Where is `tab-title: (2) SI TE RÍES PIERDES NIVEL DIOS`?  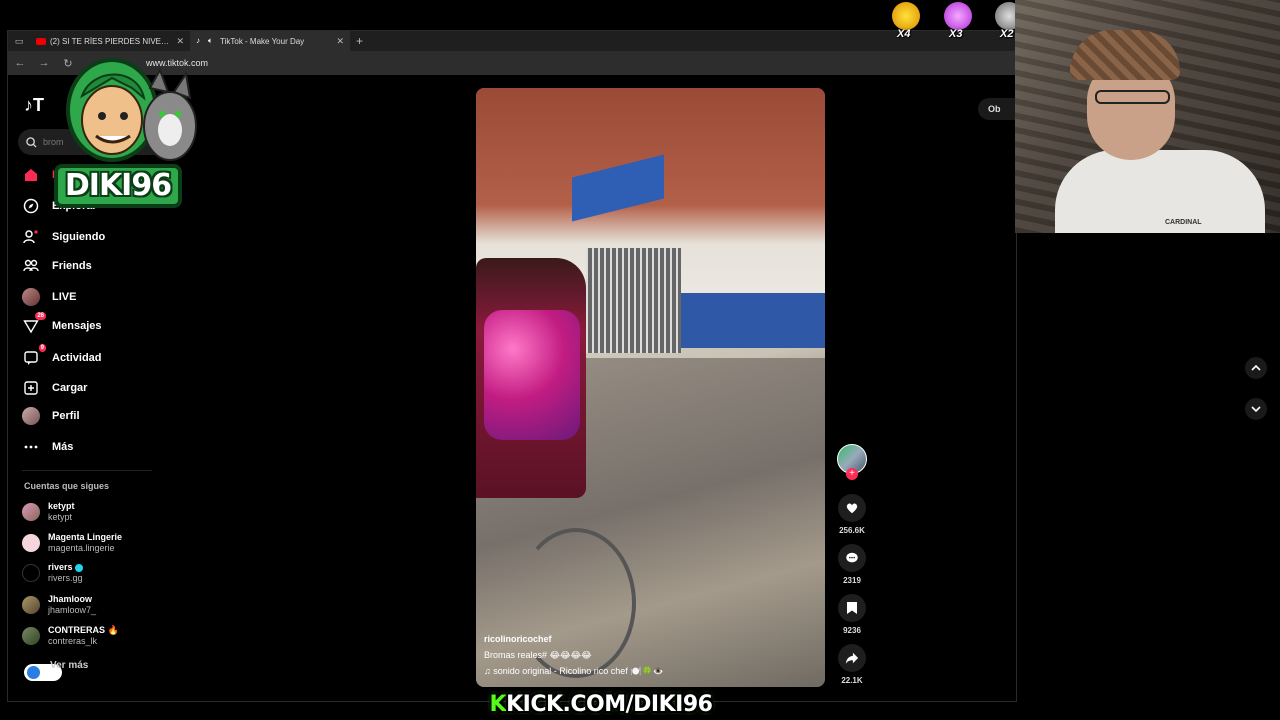
tab-title: (2) SI TE RÍES PIERDES NIVEL DIOS is located at coordinates (111, 41).